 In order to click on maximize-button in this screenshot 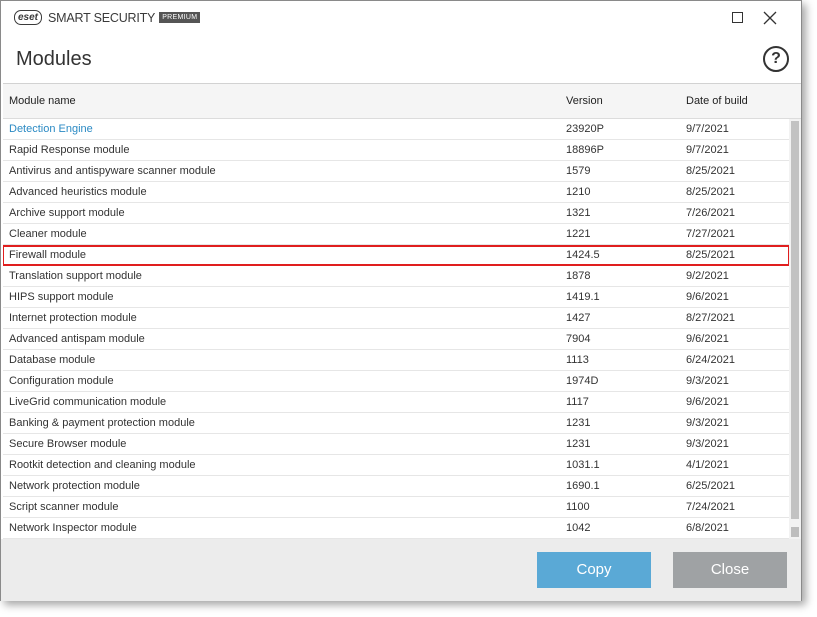, I will do `click(738, 18)`.